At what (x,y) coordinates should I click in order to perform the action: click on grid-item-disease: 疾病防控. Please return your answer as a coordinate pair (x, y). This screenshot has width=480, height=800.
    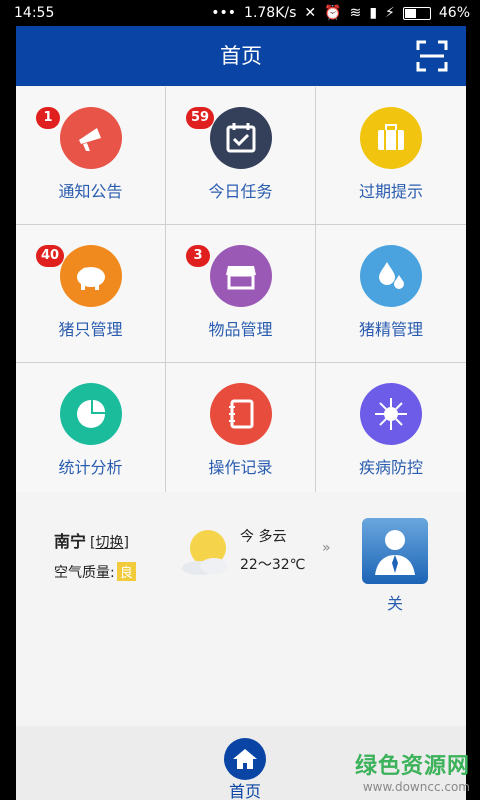
    Looking at the image, I should click on (391, 432).